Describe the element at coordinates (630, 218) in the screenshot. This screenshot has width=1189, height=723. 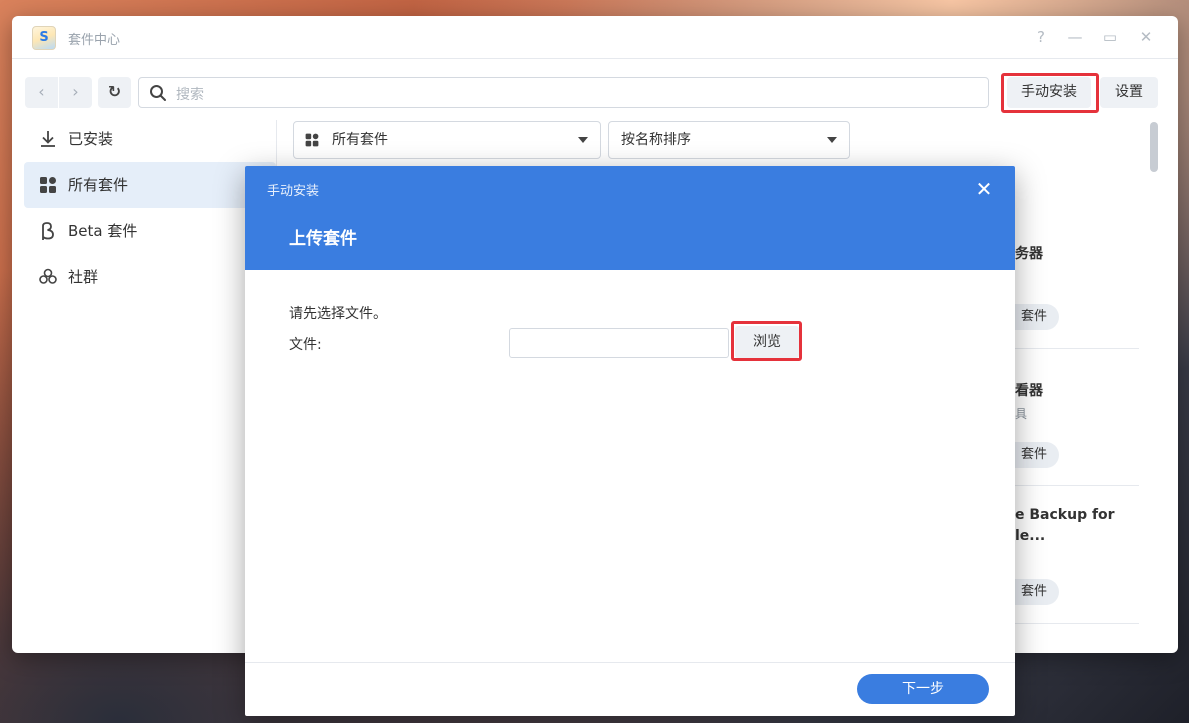
I see `dialog-header: 手动安装 上传套件 ✕` at that location.